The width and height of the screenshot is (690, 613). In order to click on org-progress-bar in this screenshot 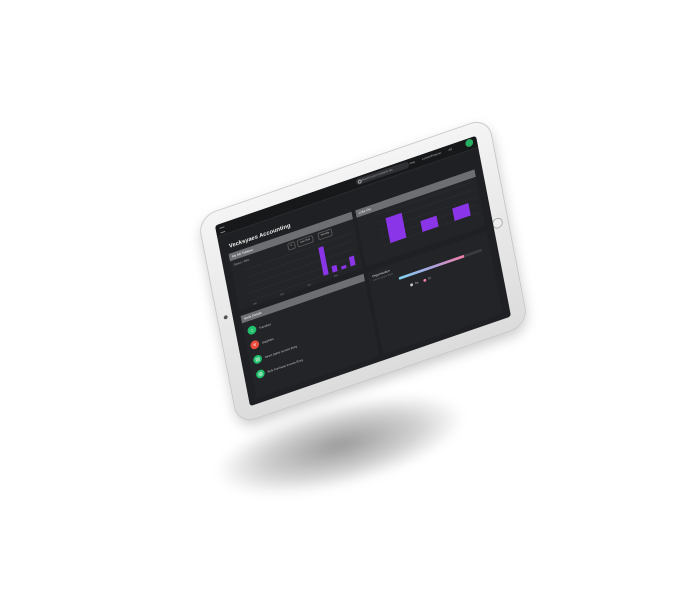, I will do `click(440, 264)`.